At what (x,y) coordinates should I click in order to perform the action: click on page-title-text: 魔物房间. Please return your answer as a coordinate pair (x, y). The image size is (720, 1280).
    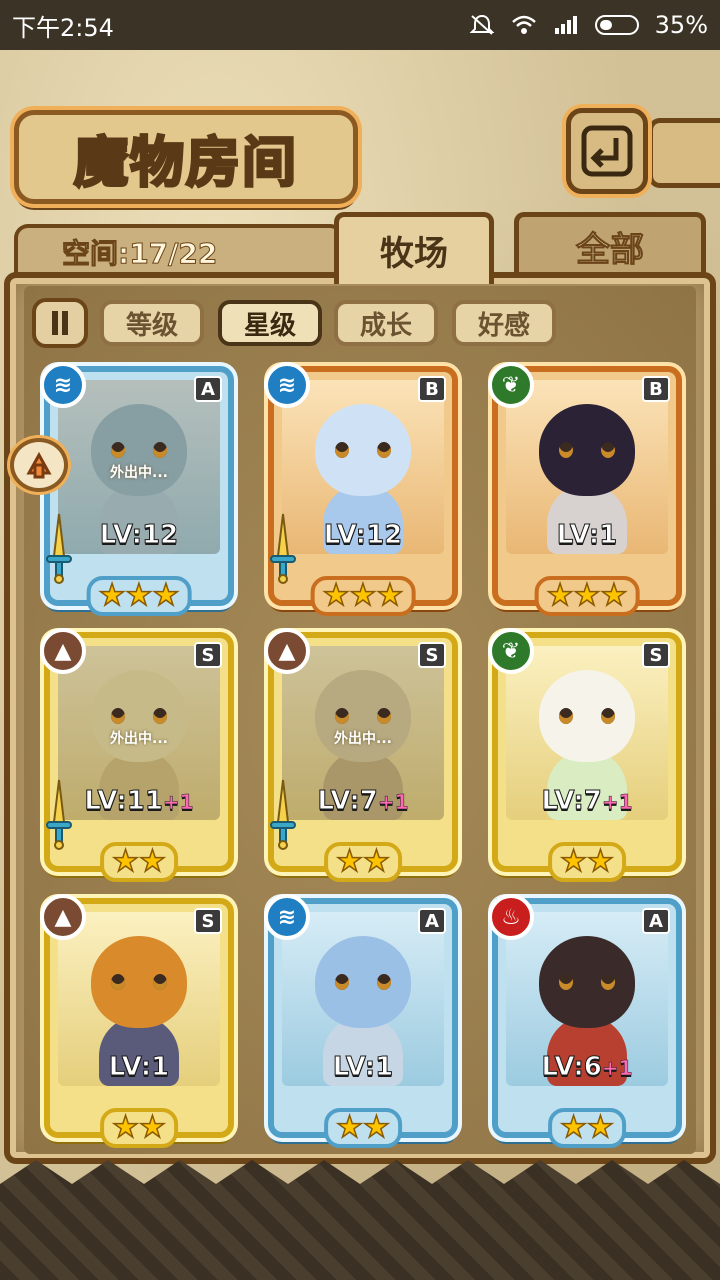
    Looking at the image, I should click on (185, 161).